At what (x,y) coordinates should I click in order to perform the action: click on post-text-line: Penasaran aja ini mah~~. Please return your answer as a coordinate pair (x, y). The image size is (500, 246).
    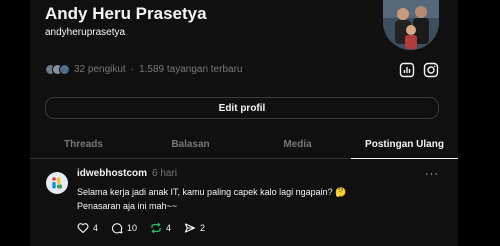
    Looking at the image, I should click on (127, 206).